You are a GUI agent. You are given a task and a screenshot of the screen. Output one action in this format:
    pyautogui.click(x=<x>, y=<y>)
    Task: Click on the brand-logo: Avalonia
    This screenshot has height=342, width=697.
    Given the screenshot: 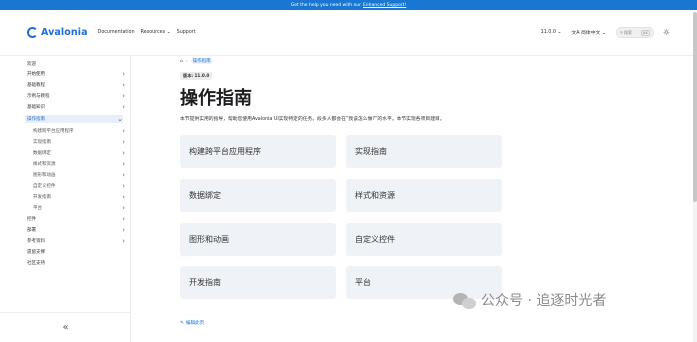 What is the action you would take?
    pyautogui.click(x=57, y=32)
    